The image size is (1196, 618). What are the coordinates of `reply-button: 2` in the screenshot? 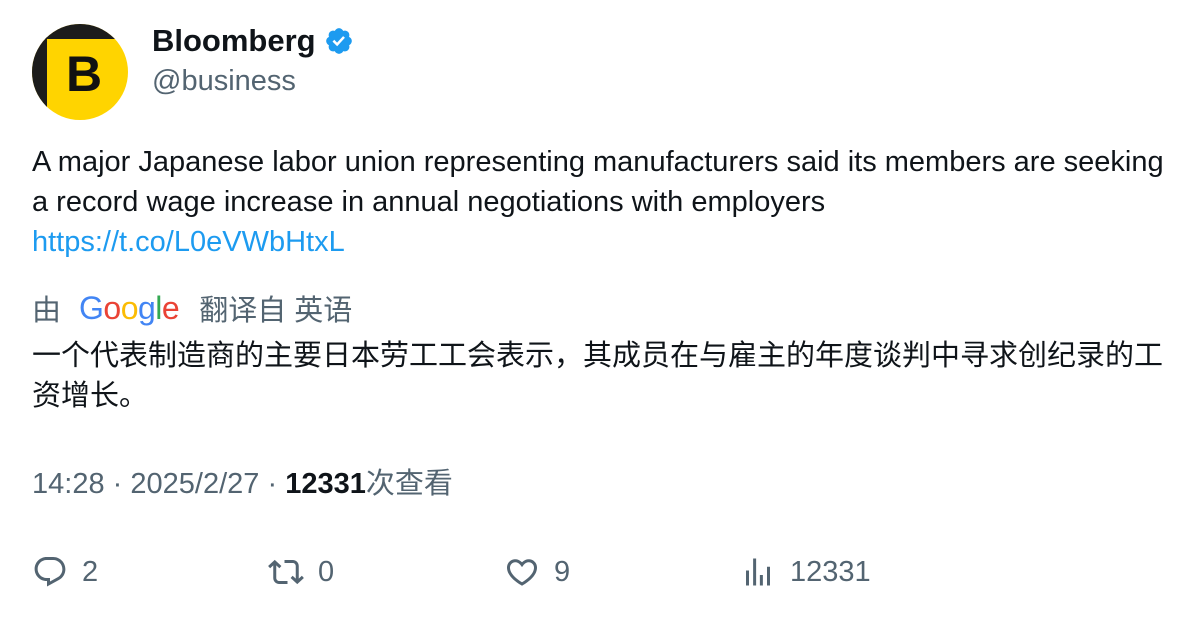 It's located at (65, 572).